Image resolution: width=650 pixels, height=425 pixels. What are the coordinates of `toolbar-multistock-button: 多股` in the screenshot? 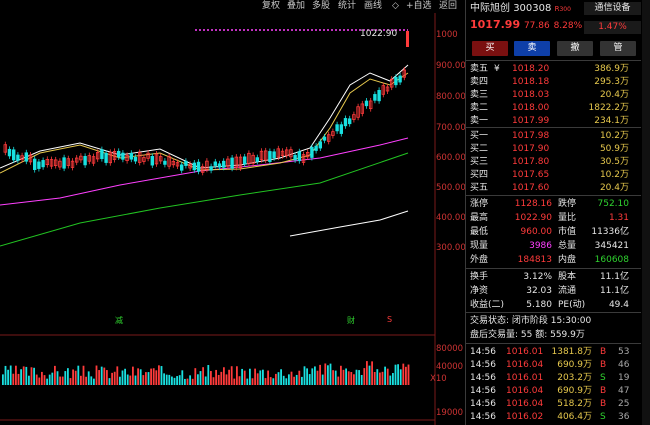 It's located at (321, 6).